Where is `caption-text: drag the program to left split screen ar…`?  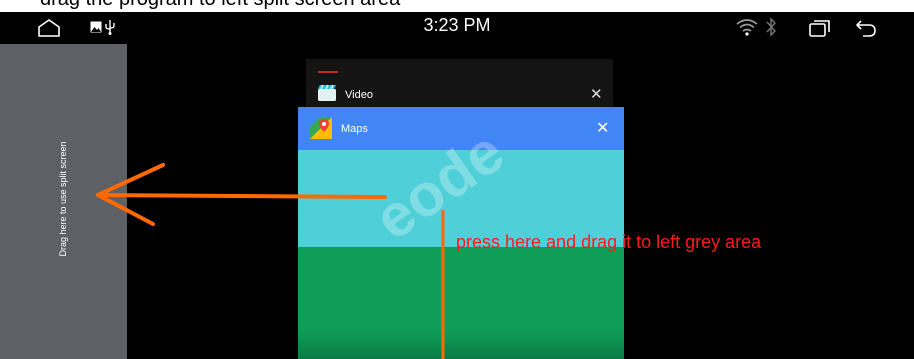
caption-text: drag the program to left split screen ar… is located at coordinates (220, 5).